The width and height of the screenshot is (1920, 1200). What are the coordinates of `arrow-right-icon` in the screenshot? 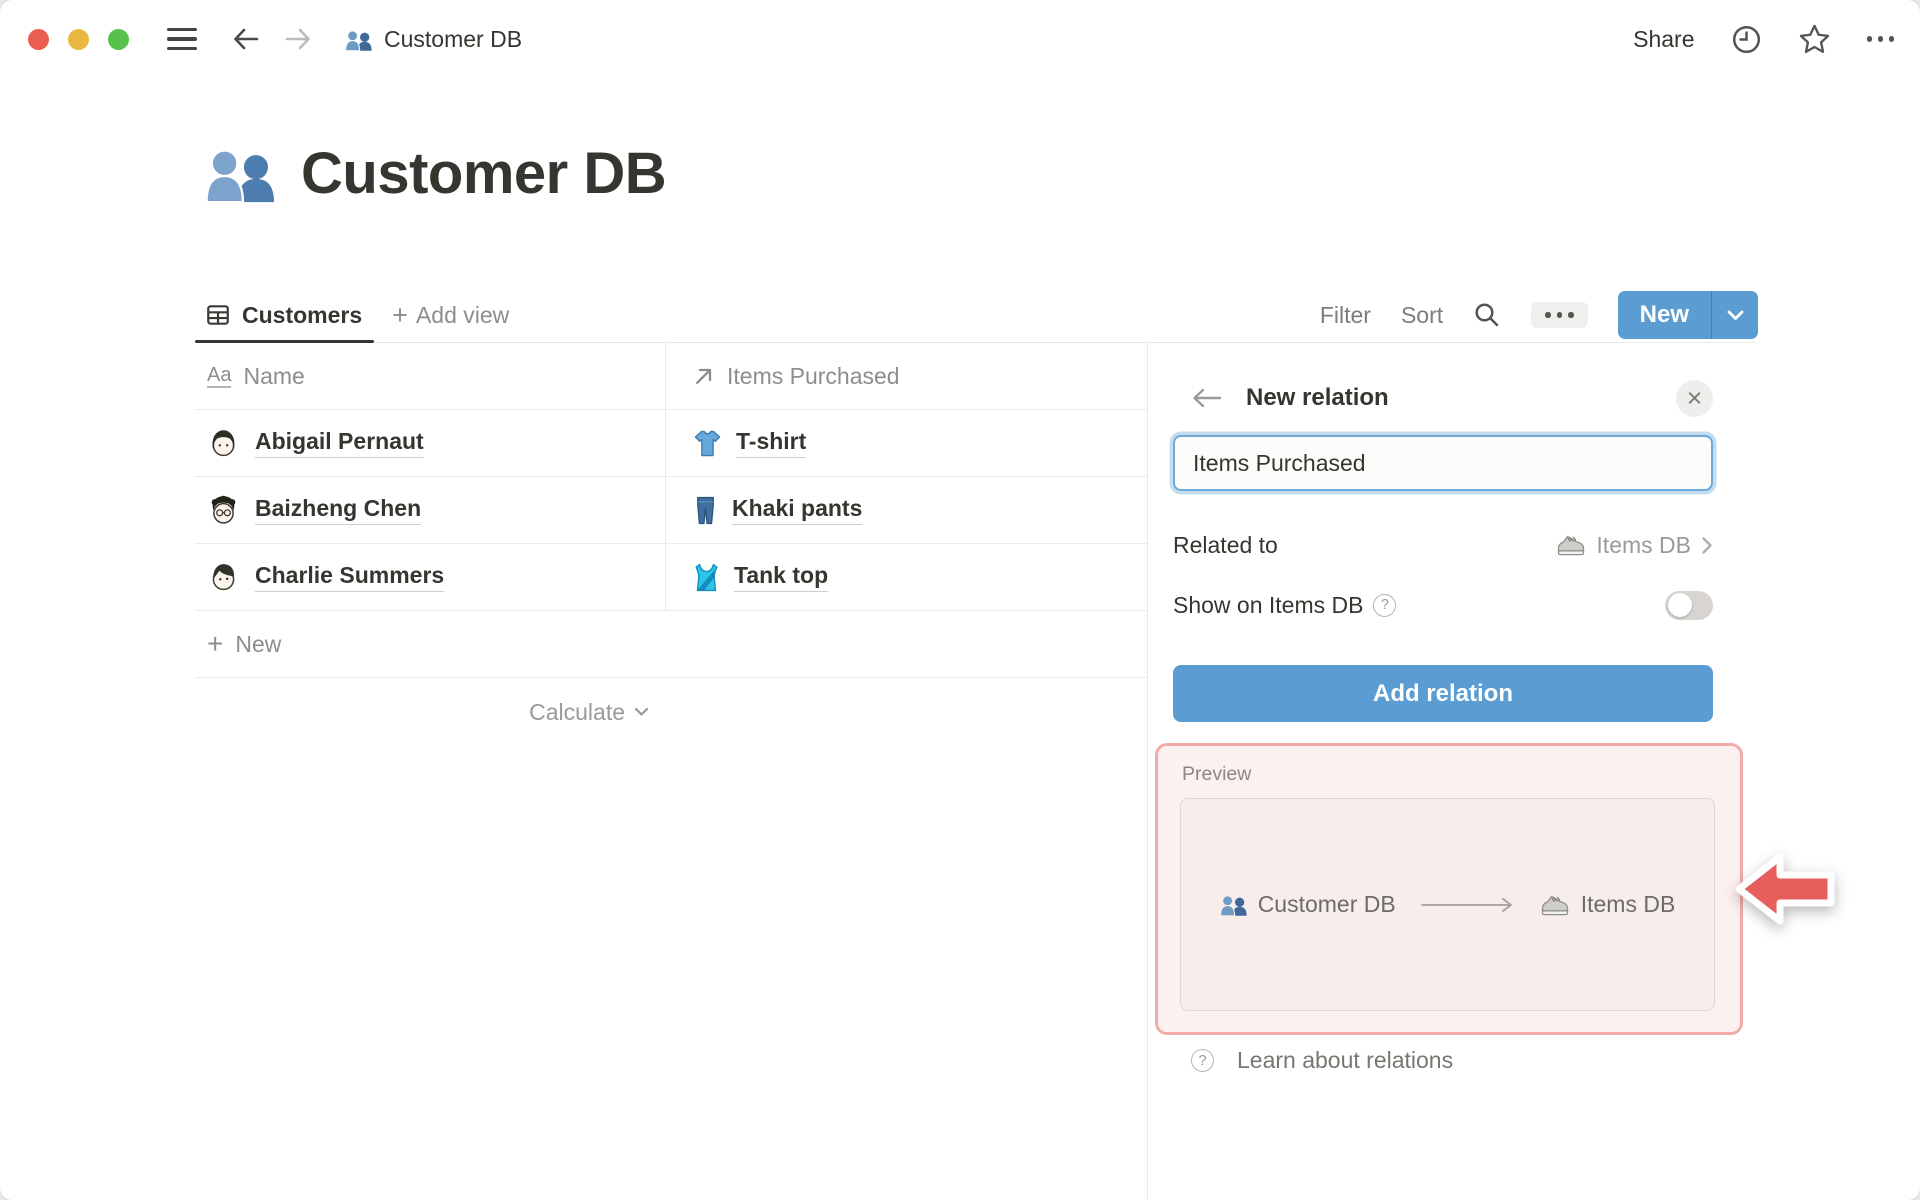 It's located at (297, 39).